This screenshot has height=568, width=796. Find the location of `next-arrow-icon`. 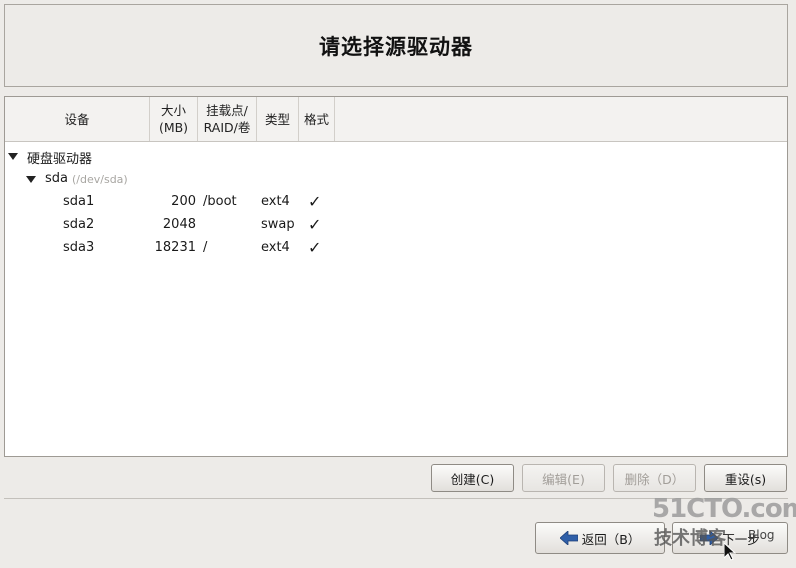

next-arrow-icon is located at coordinates (709, 538).